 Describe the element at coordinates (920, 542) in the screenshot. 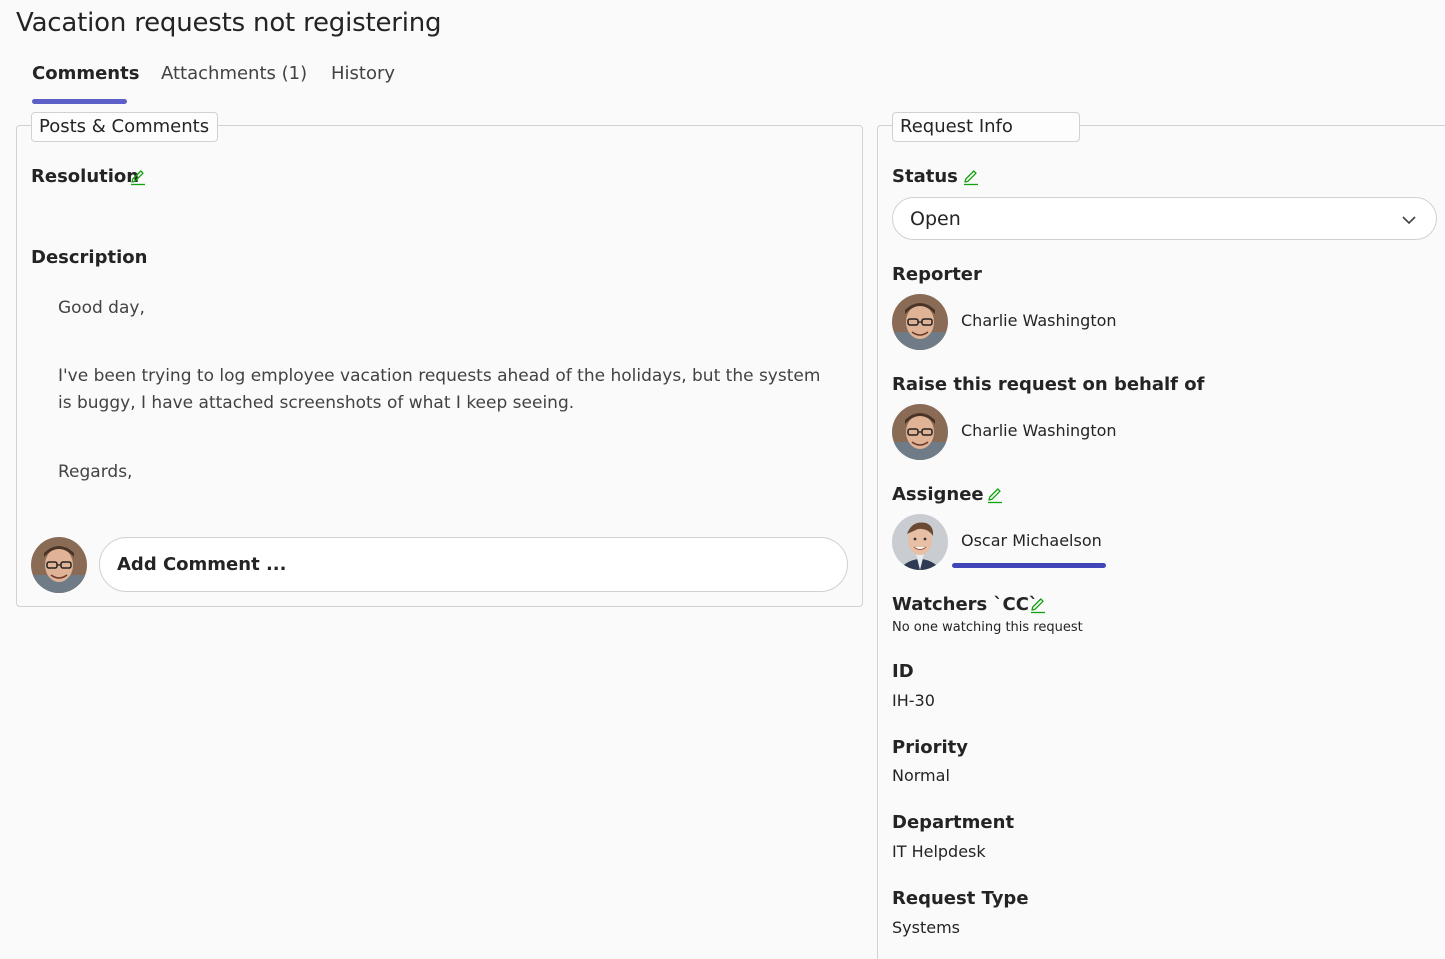

I see `assignee-avatar` at that location.